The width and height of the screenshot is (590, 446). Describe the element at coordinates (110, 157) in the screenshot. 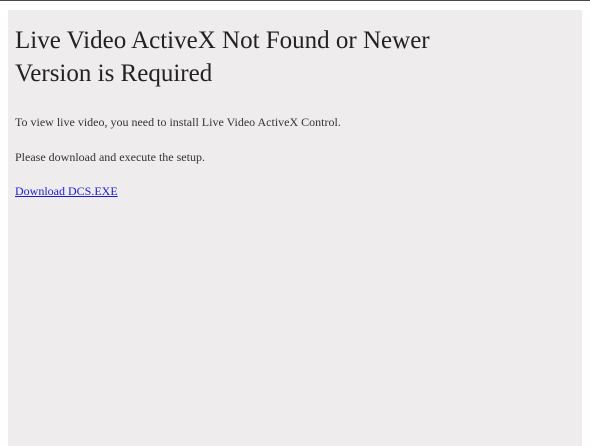

I see `download-instruction-text: Please download and execute the setup.` at that location.